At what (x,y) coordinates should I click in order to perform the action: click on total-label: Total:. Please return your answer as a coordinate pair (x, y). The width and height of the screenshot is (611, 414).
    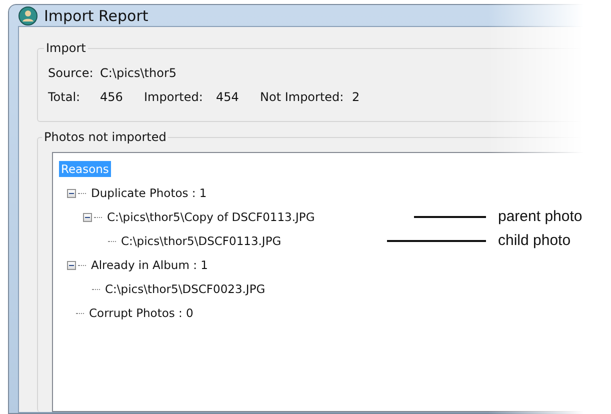
    Looking at the image, I should click on (65, 97).